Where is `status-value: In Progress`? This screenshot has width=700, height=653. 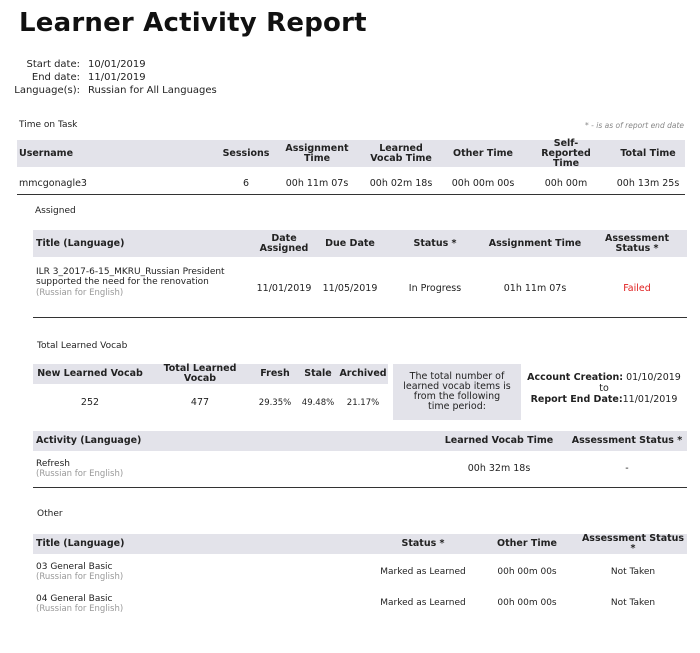 status-value: In Progress is located at coordinates (435, 288).